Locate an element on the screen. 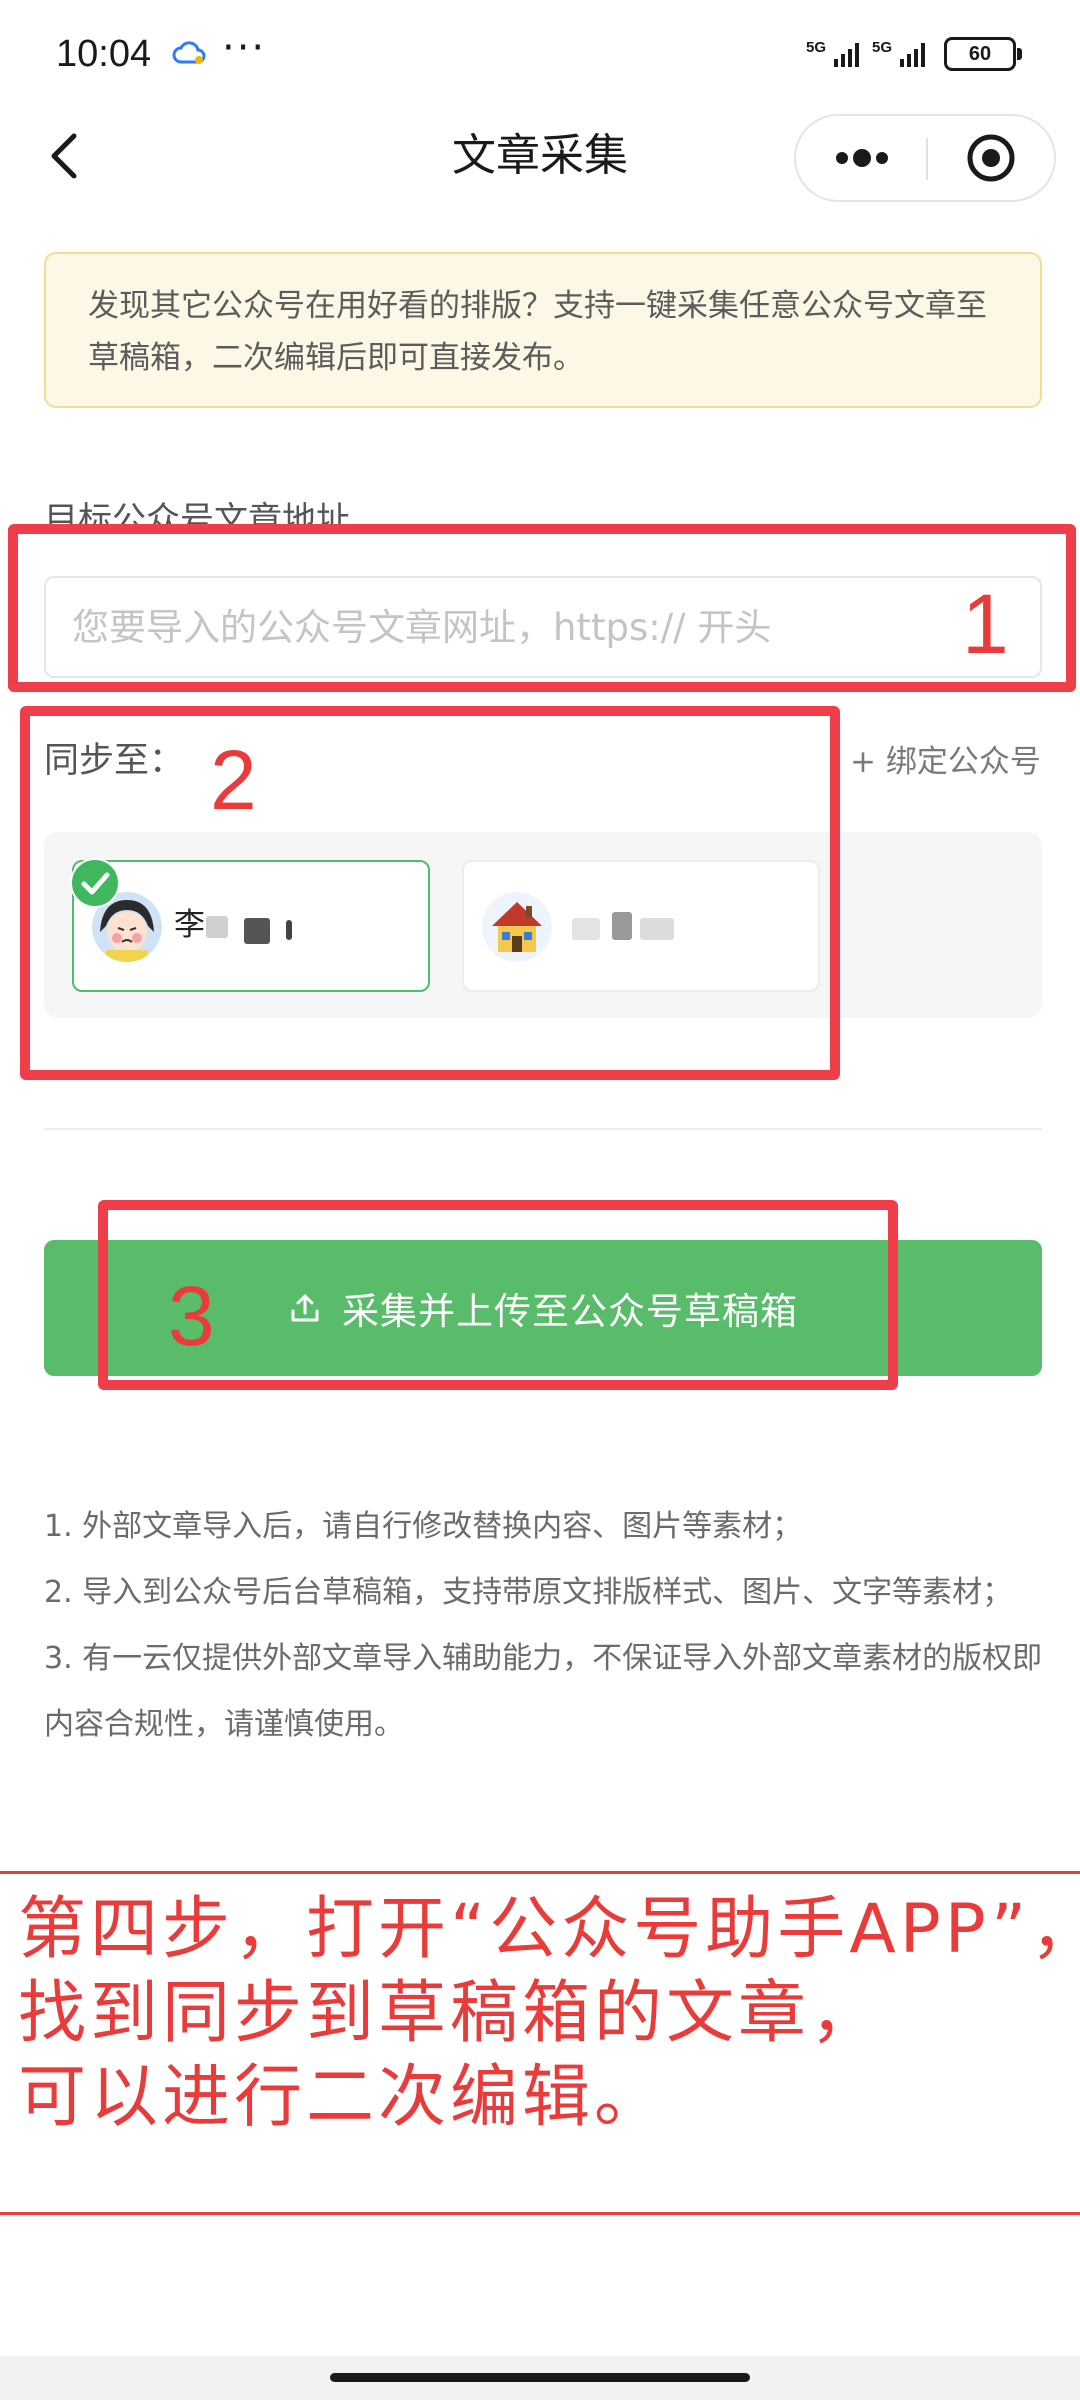  signal-label-2: 5G is located at coordinates (882, 47).